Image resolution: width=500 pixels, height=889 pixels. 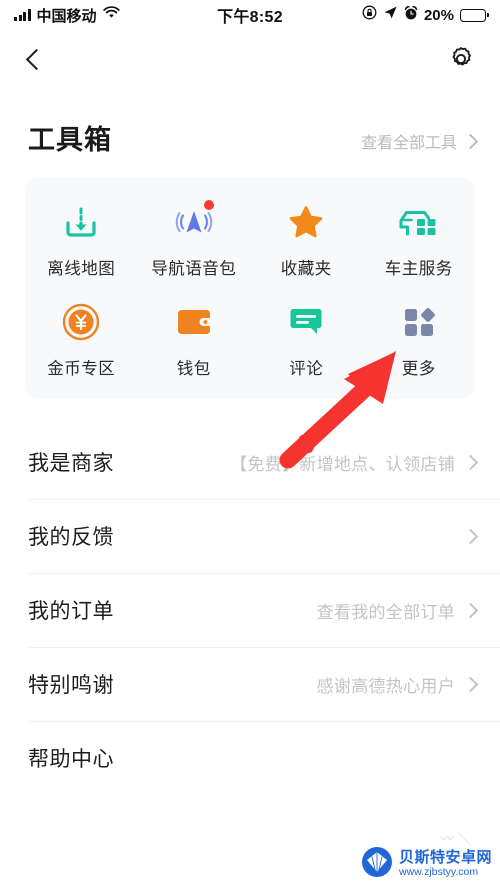 I want to click on list-item-label: 我的订单, so click(x=71, y=611).